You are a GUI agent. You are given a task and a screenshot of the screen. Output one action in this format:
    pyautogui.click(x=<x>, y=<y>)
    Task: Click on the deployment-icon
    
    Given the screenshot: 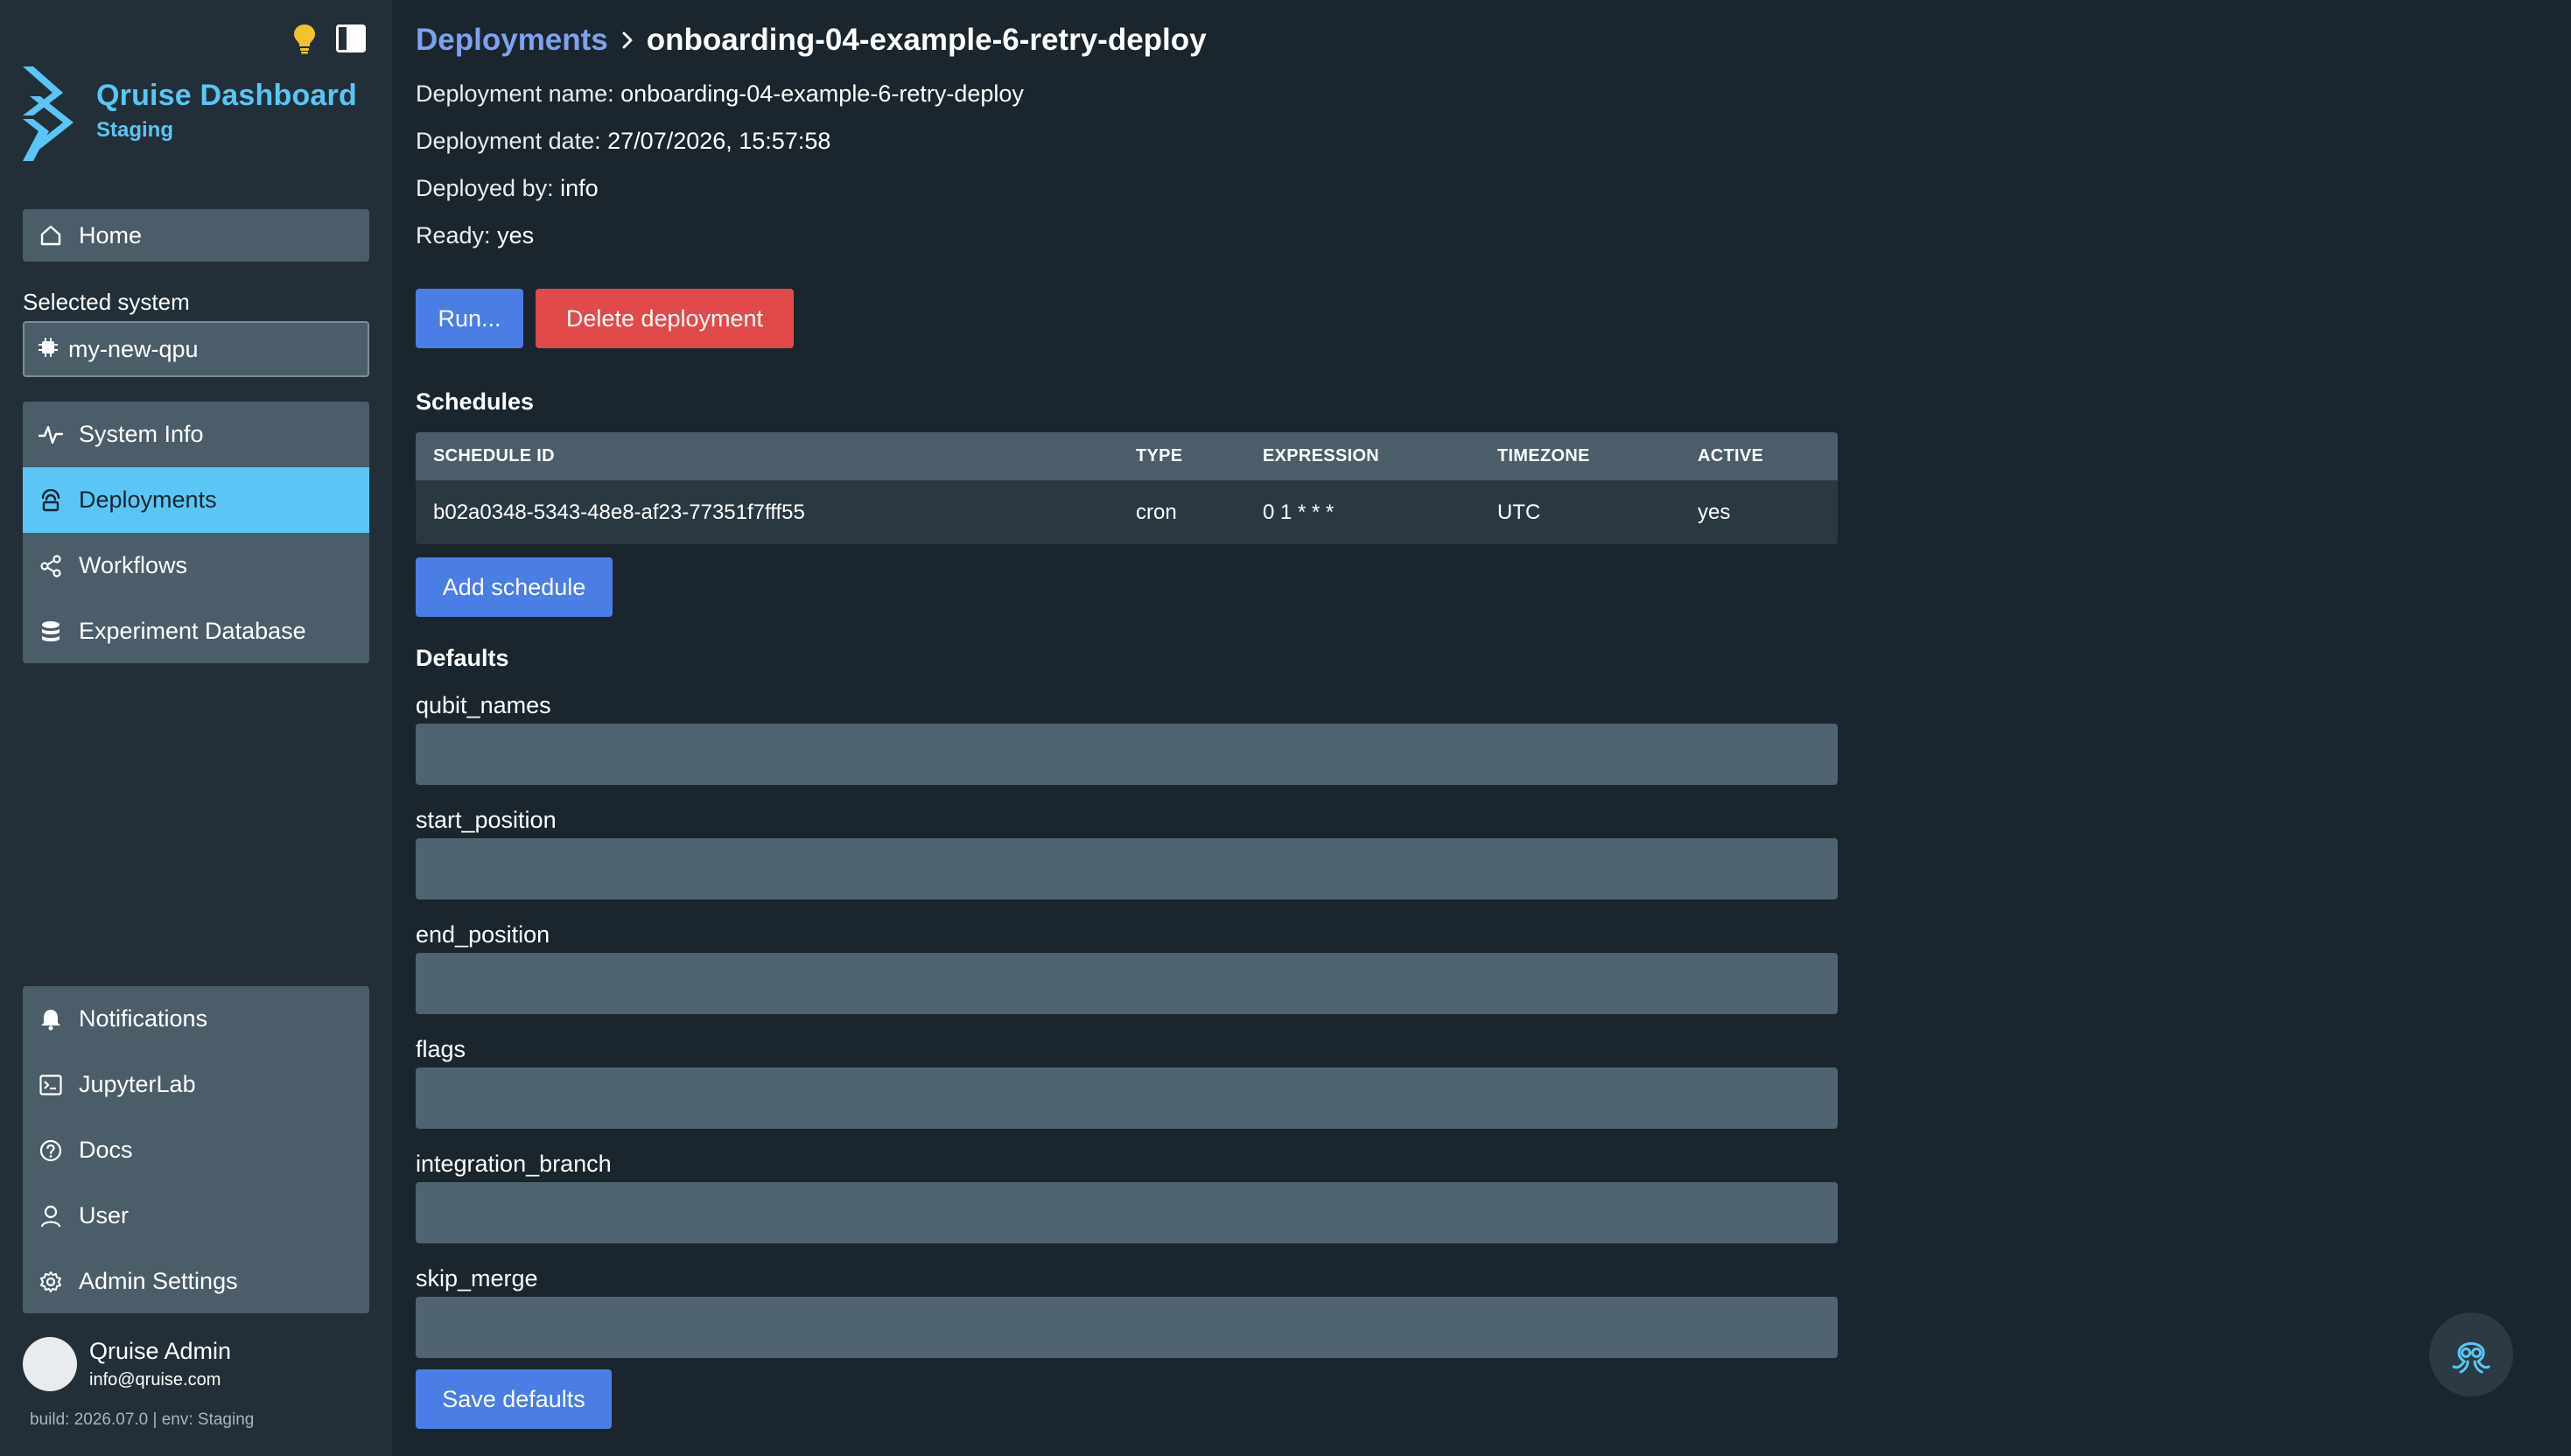 What is the action you would take?
    pyautogui.click(x=51, y=500)
    